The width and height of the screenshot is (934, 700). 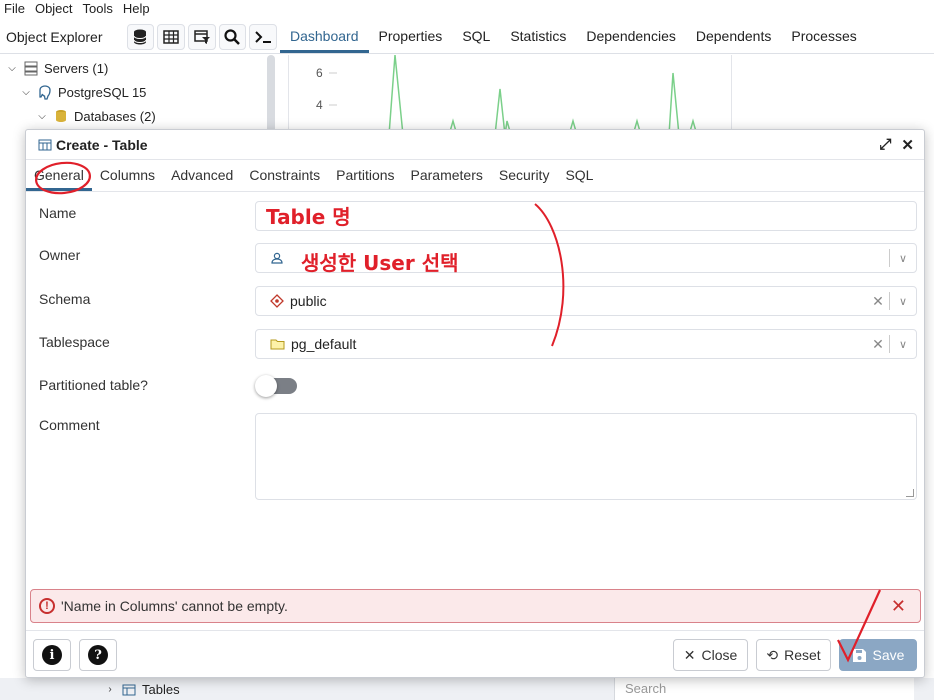 I want to click on search-objects-button, so click(x=232, y=36).